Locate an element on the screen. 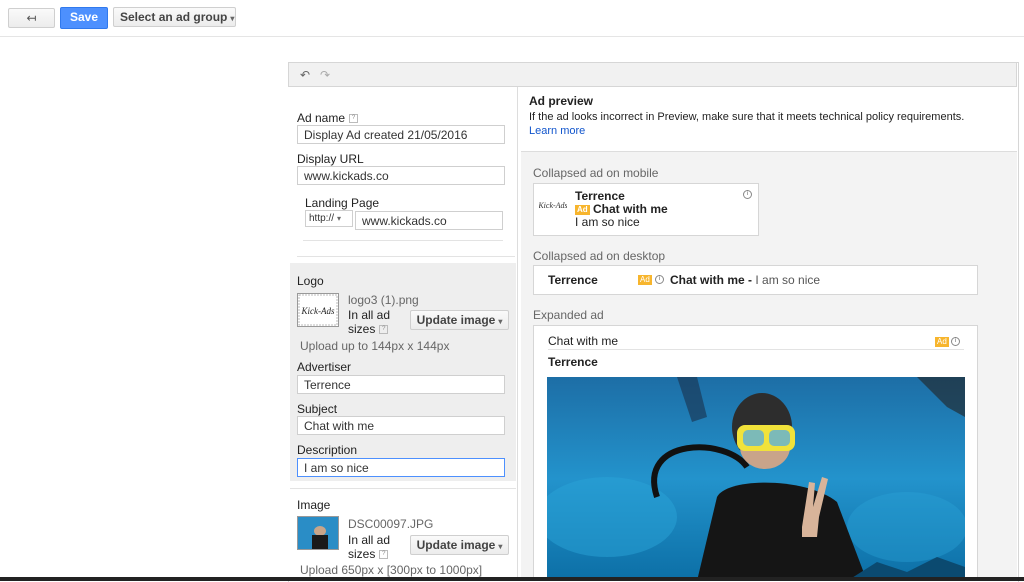 This screenshot has width=1024, height=582. display-url-label: Display URL is located at coordinates (330, 159).